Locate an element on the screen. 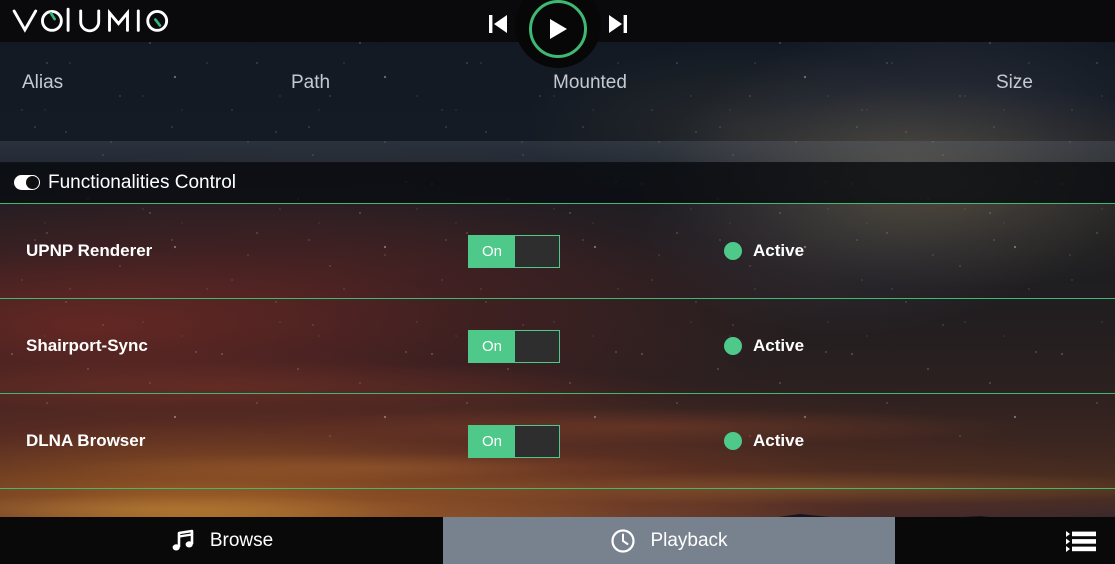  upnp-renderer-toggle: On is located at coordinates (514, 251).